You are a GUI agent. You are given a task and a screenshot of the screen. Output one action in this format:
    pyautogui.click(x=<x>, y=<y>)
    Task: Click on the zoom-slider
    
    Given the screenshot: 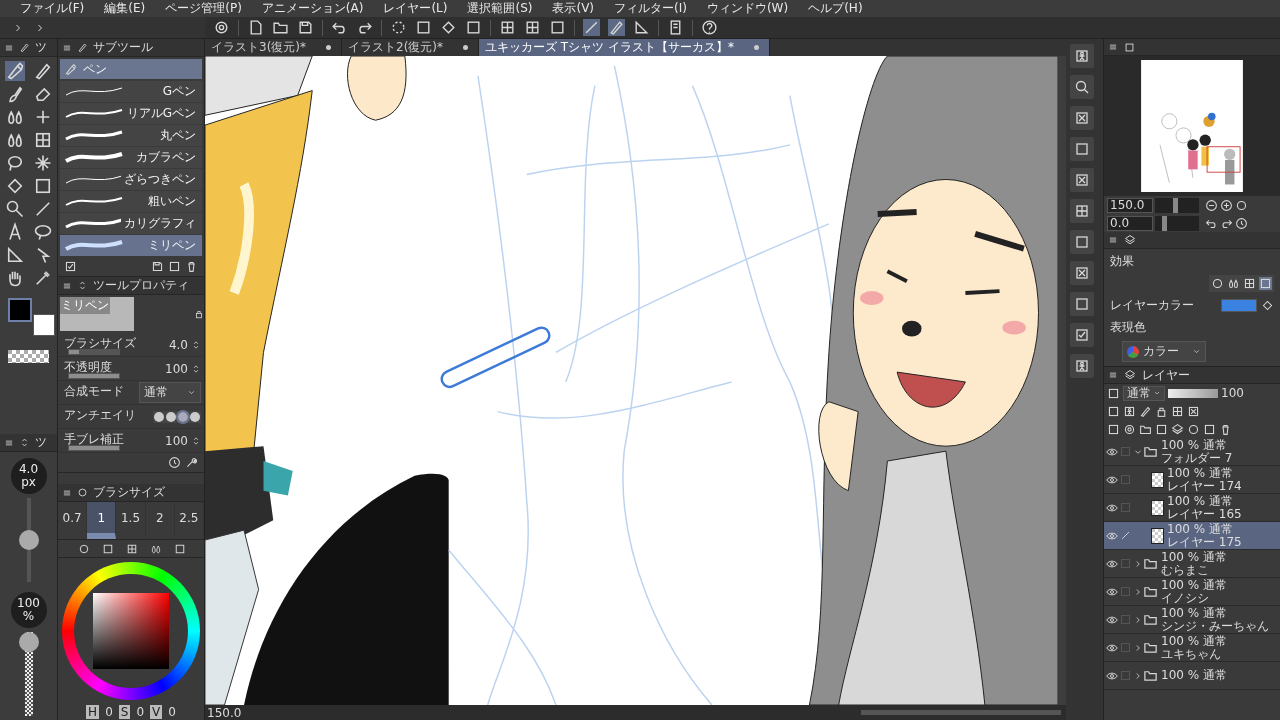 What is the action you would take?
    pyautogui.click(x=1177, y=205)
    